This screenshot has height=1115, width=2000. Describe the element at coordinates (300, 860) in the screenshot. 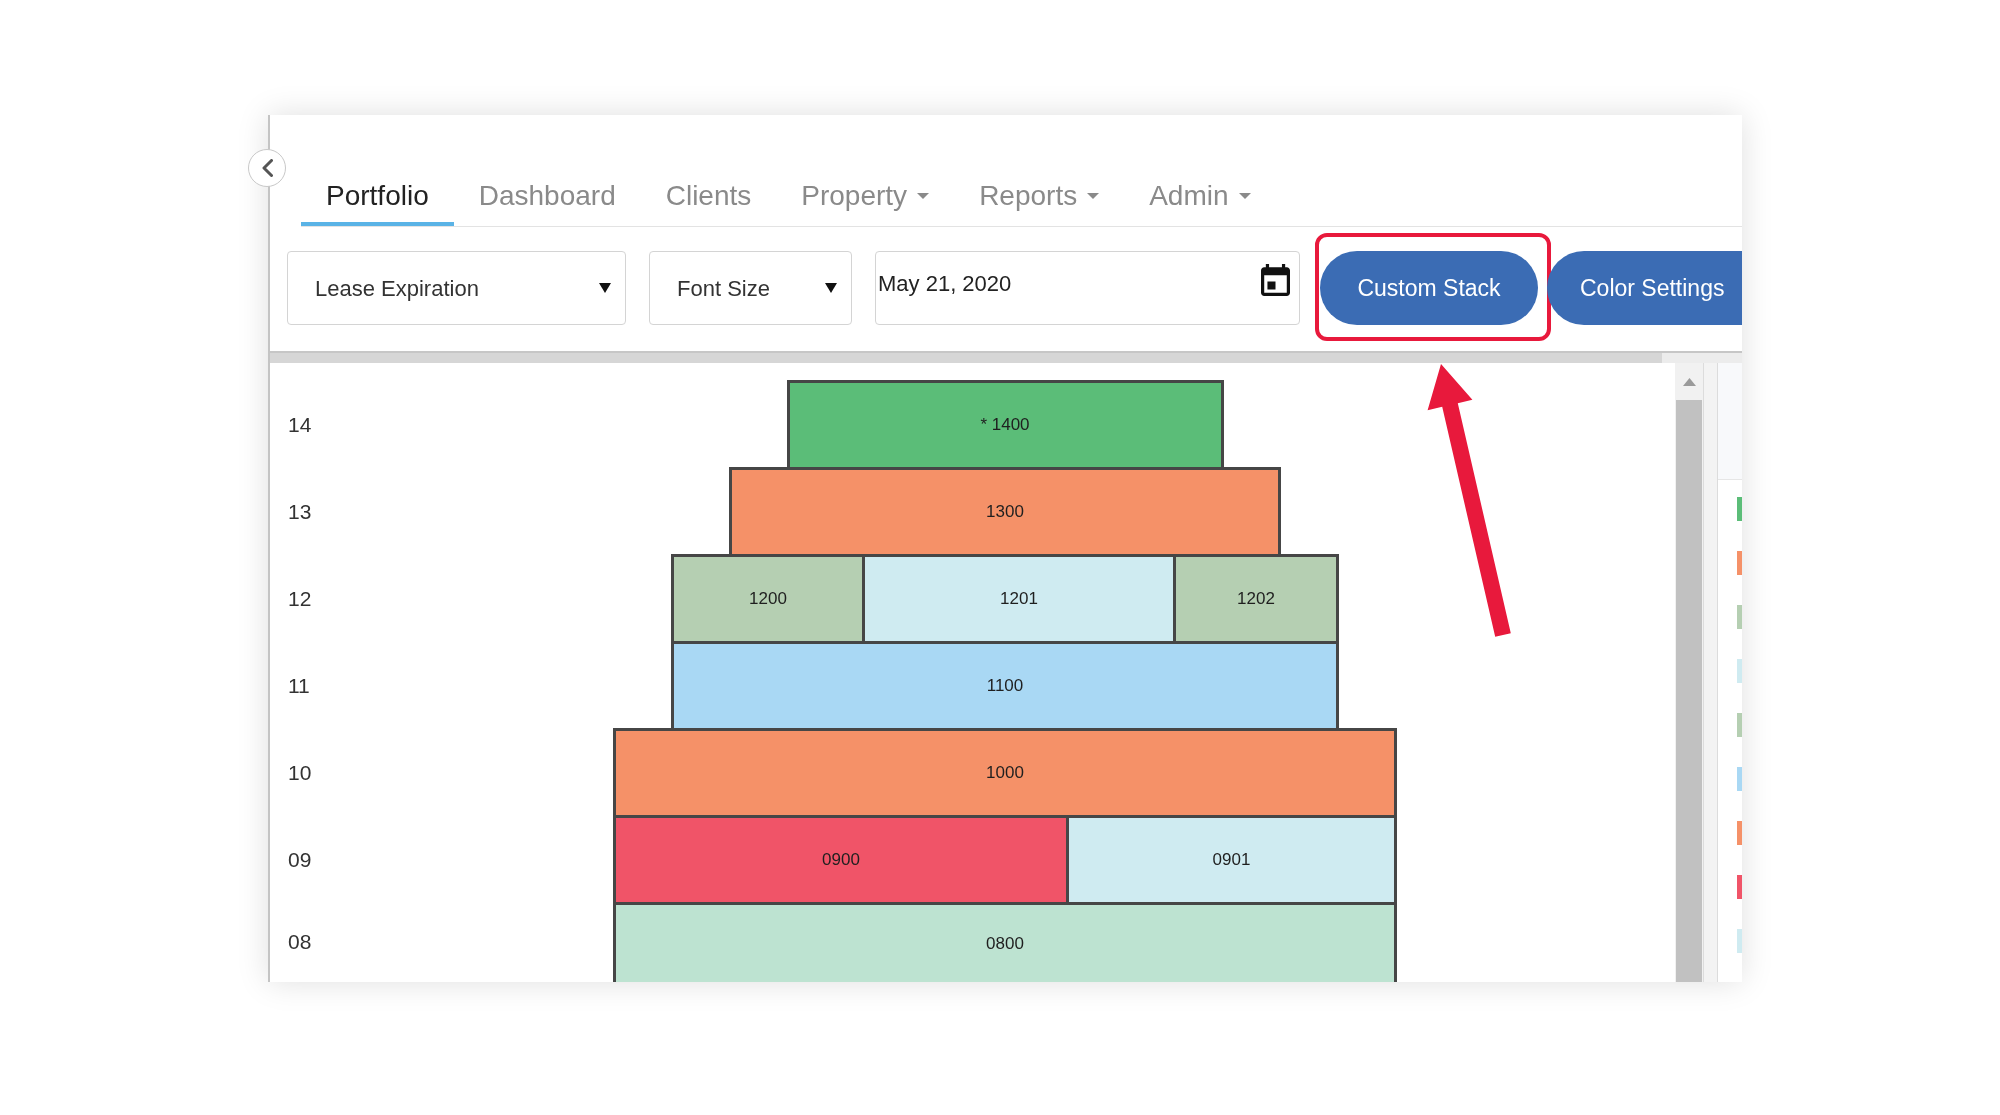

I see `floor-label: 09` at that location.